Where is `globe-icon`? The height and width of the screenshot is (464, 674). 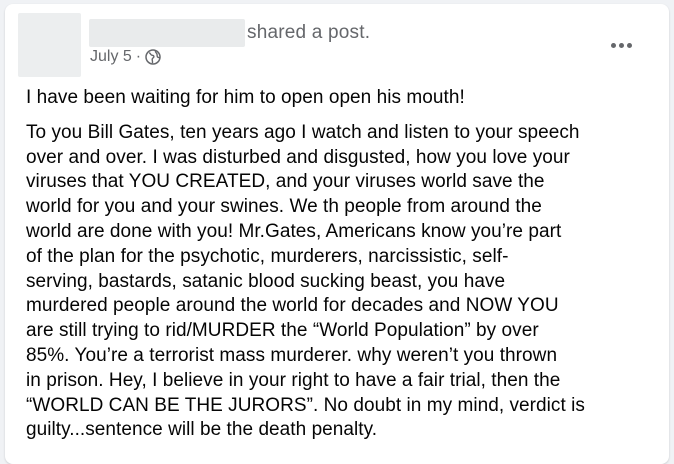 globe-icon is located at coordinates (153, 57).